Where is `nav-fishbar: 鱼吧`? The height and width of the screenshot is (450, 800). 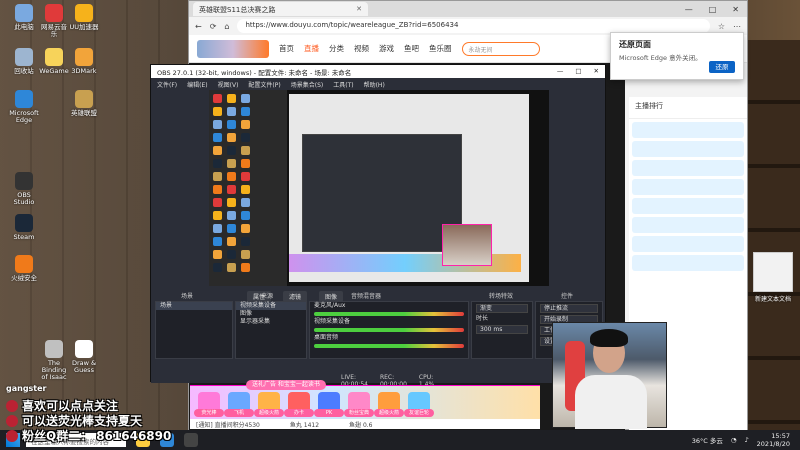
nav-fishbar: 鱼吧 is located at coordinates (411, 48).